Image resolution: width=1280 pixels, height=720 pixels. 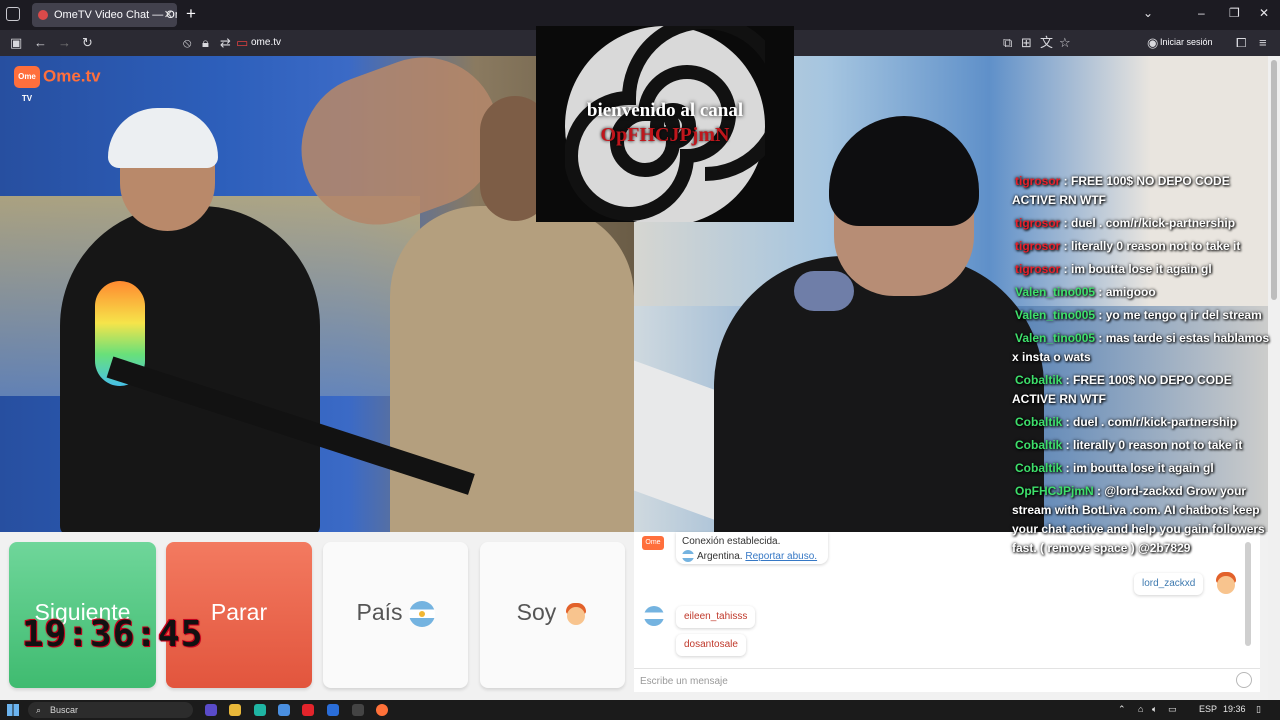 What do you see at coordinates (1274, 180) in the screenshot?
I see `page-scroll-thumb` at bounding box center [1274, 180].